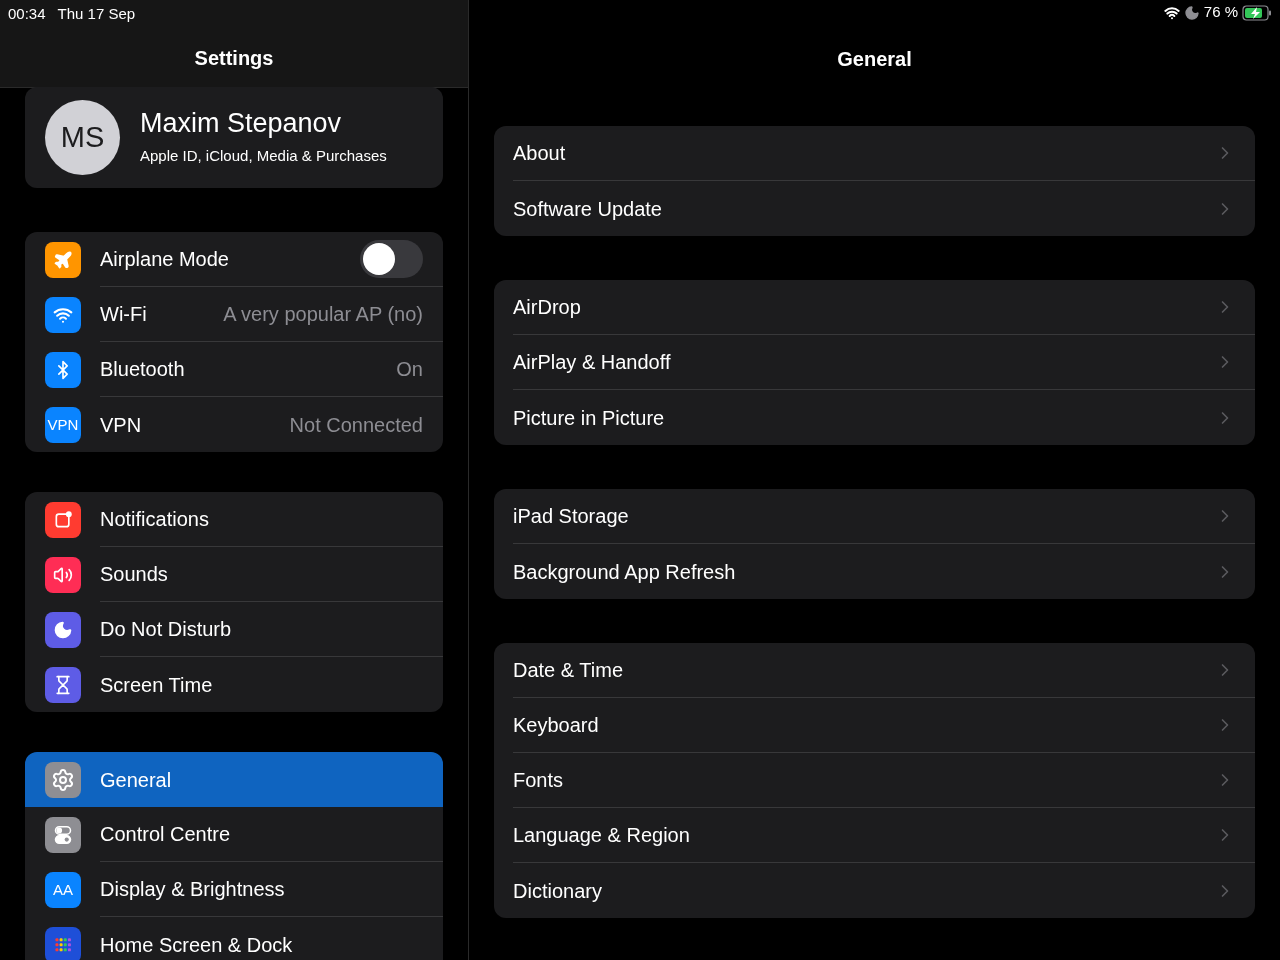 The image size is (1280, 960). Describe the element at coordinates (1220, 12) in the screenshot. I see `battery-percent: 76 %` at that location.